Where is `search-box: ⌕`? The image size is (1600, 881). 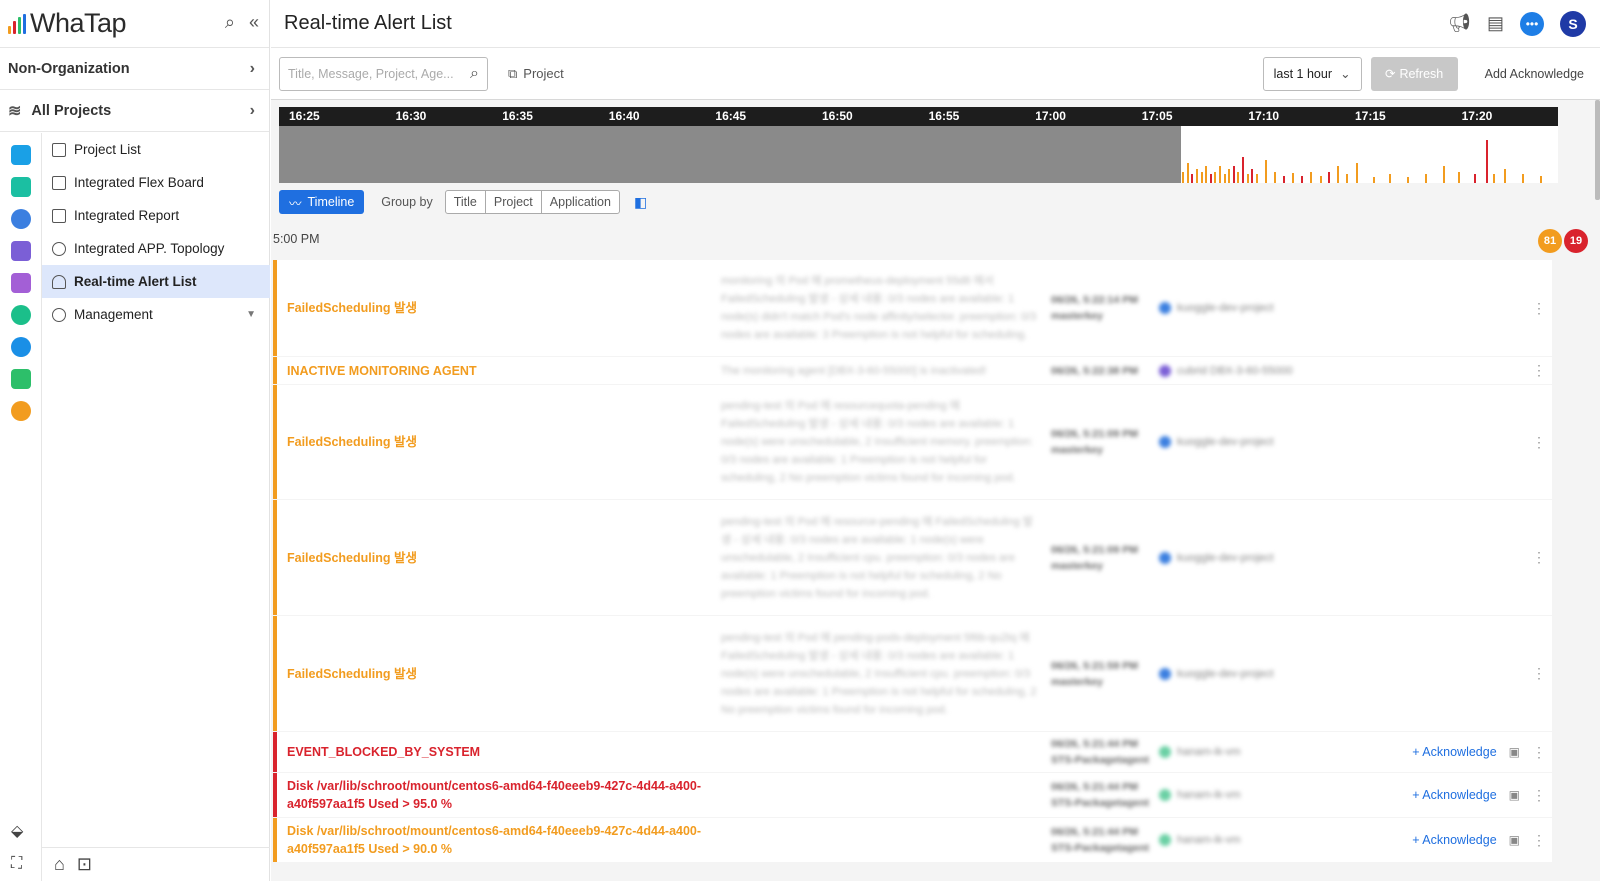
search-box: ⌕ is located at coordinates (383, 73).